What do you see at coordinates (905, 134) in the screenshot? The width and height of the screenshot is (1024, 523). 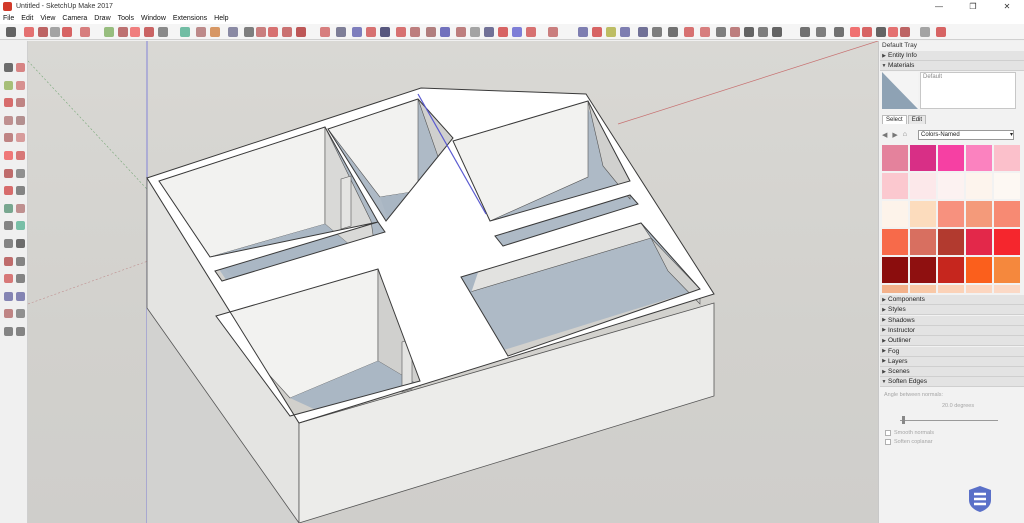 I see `home-icon: ⌂` at bounding box center [905, 134].